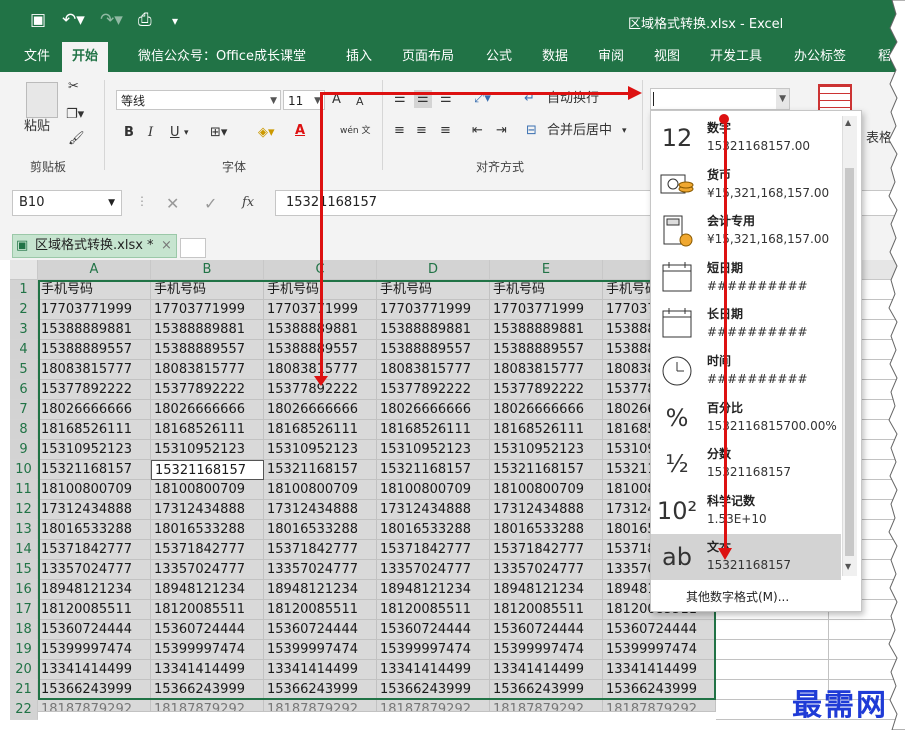 This screenshot has height=730, width=905. What do you see at coordinates (76, 139) in the screenshot?
I see `format-painter-icon: 🖌` at bounding box center [76, 139].